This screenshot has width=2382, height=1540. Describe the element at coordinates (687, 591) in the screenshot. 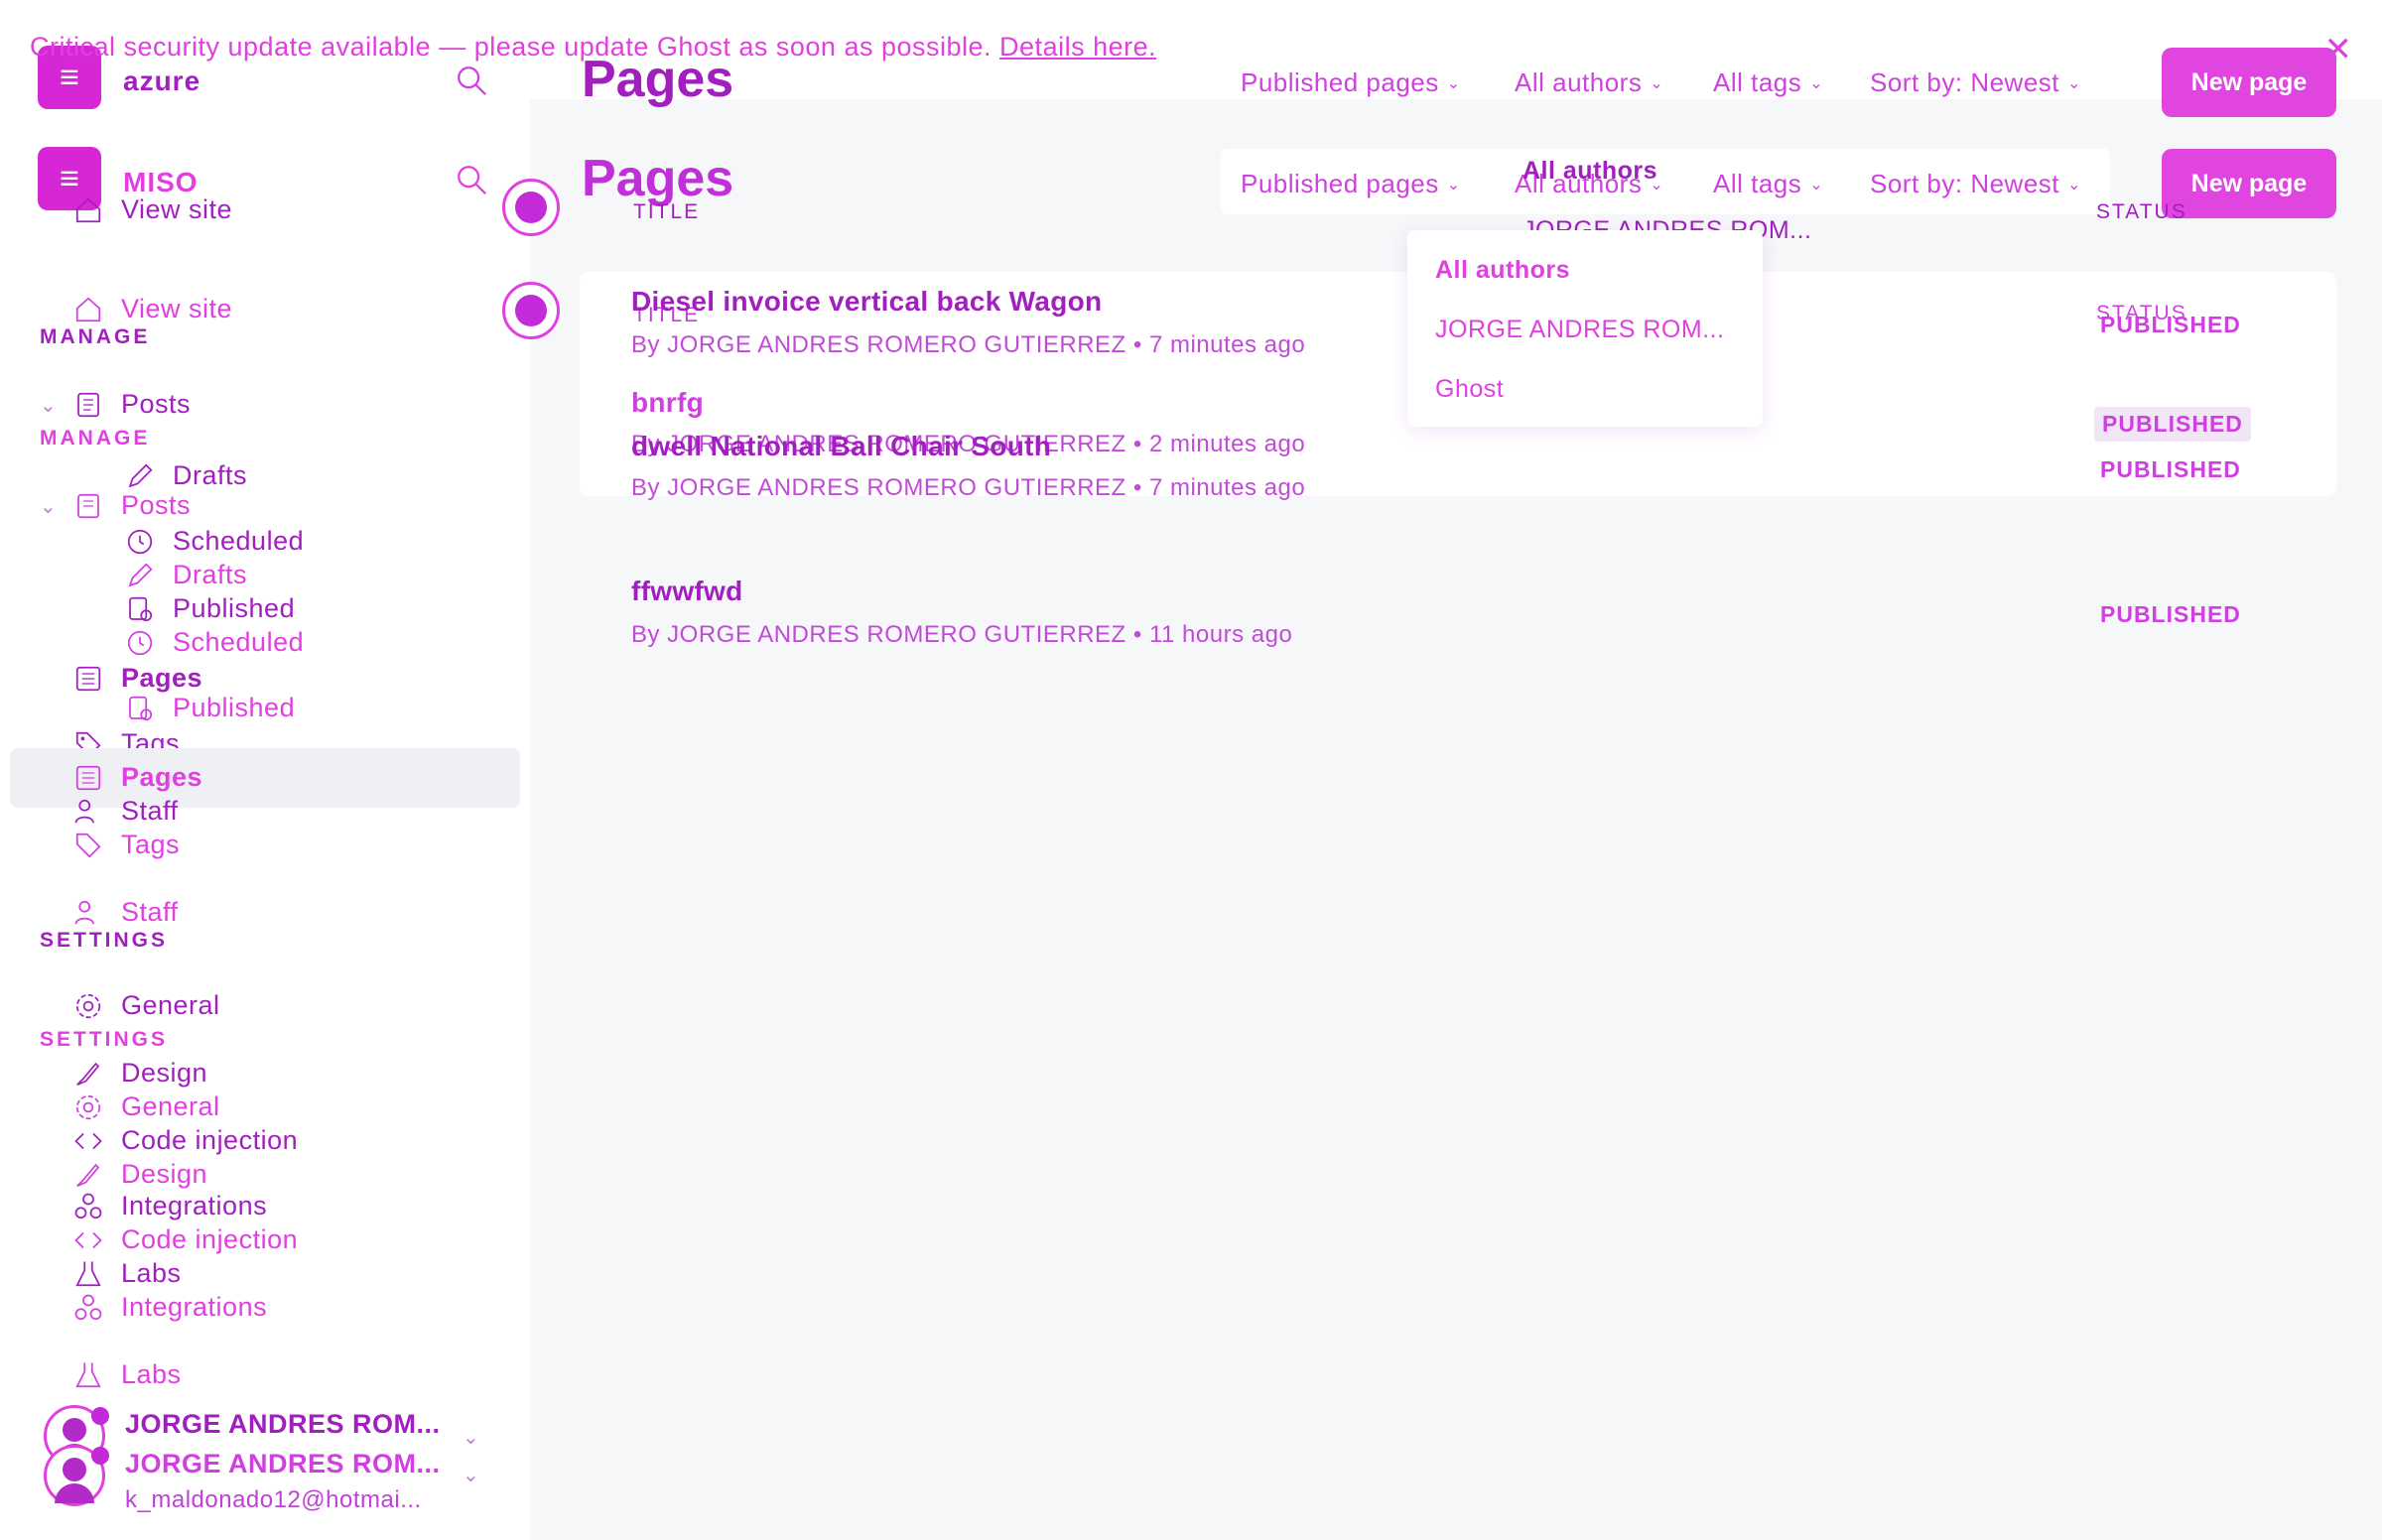

I see `page-row-title: ffwwfwd` at that location.